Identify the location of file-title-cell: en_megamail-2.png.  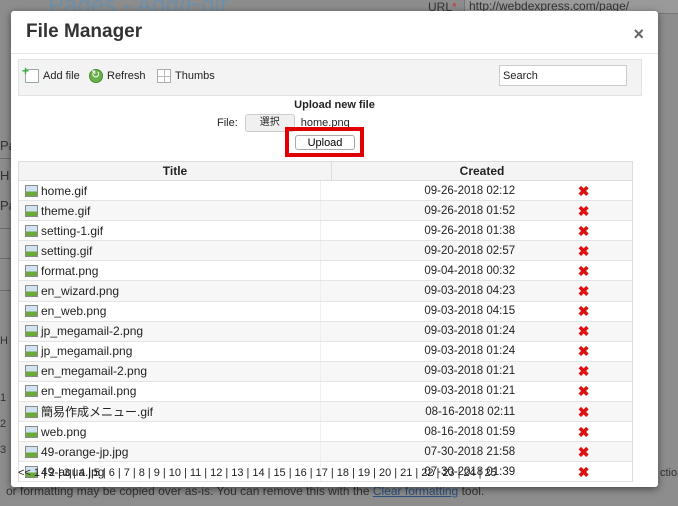
(170, 371).